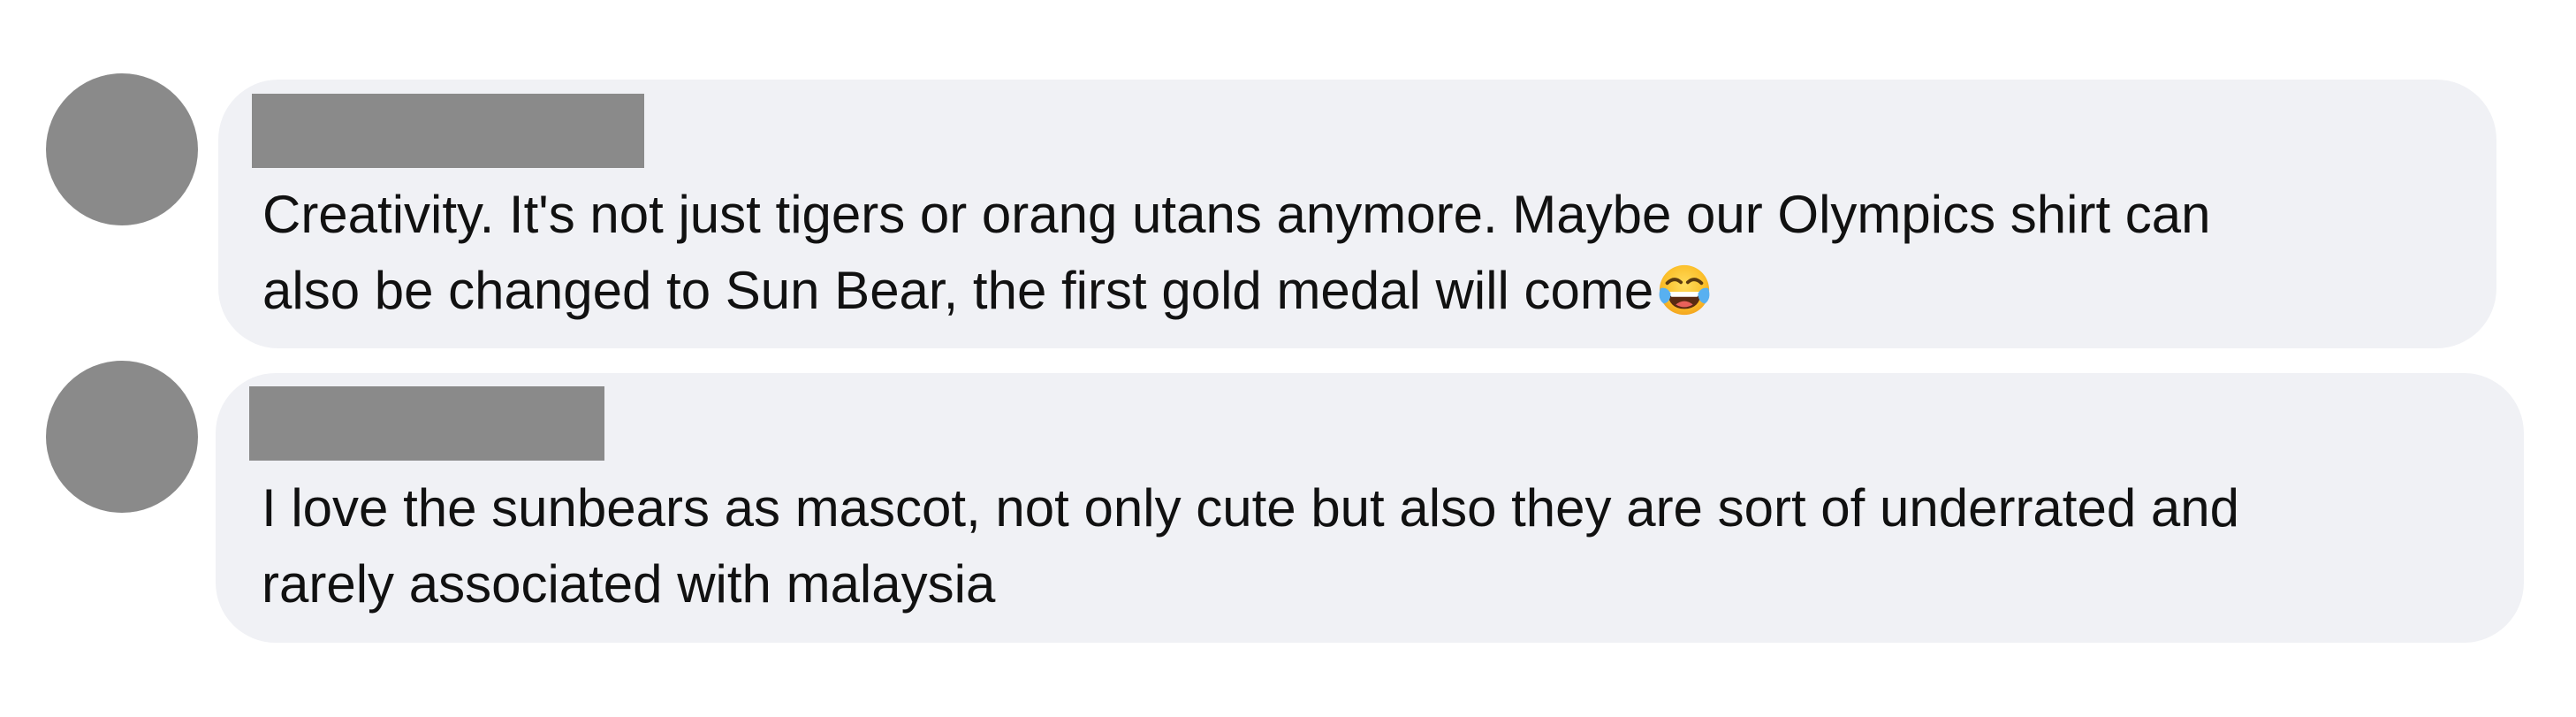 This screenshot has height=717, width=2576. What do you see at coordinates (629, 584) in the screenshot?
I see `comment-text-line: rarely associated with malaysia` at bounding box center [629, 584].